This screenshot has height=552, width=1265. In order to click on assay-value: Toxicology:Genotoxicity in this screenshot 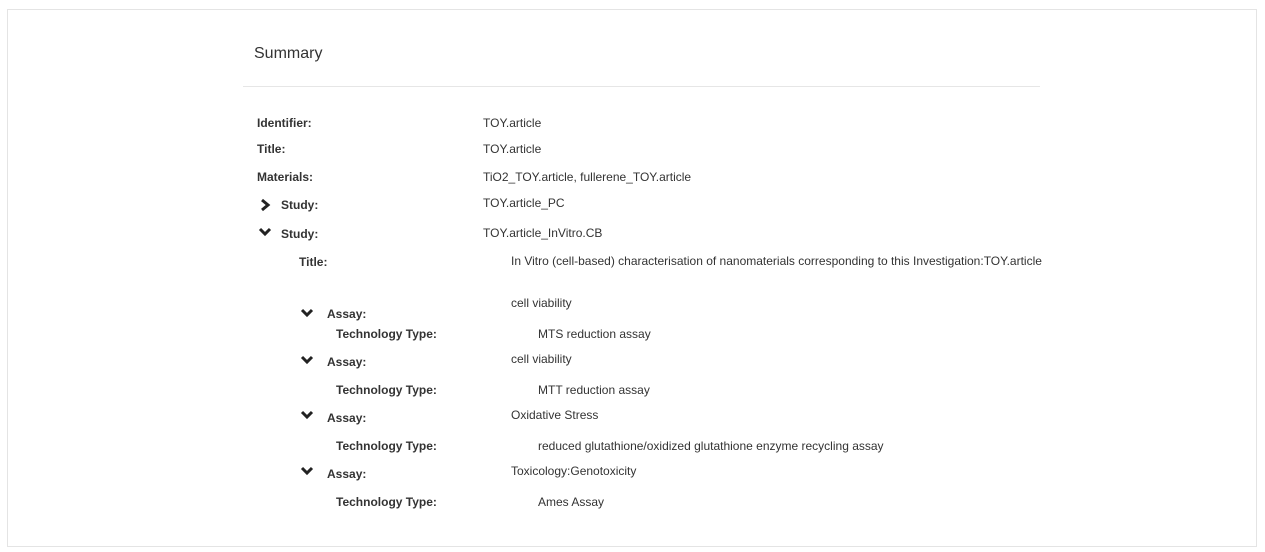, I will do `click(574, 471)`.